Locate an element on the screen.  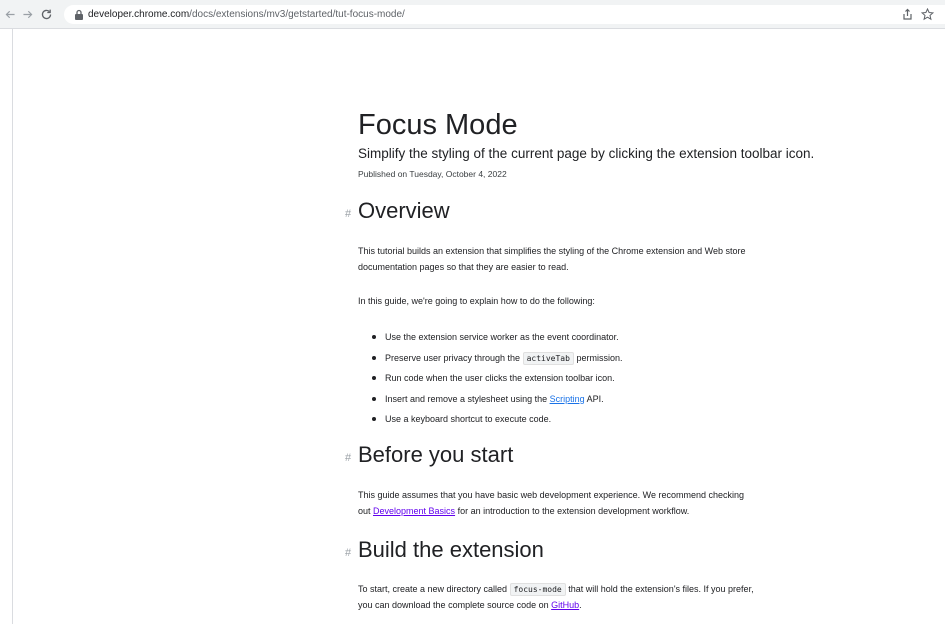
arrow-left-icon is located at coordinates (10, 14).